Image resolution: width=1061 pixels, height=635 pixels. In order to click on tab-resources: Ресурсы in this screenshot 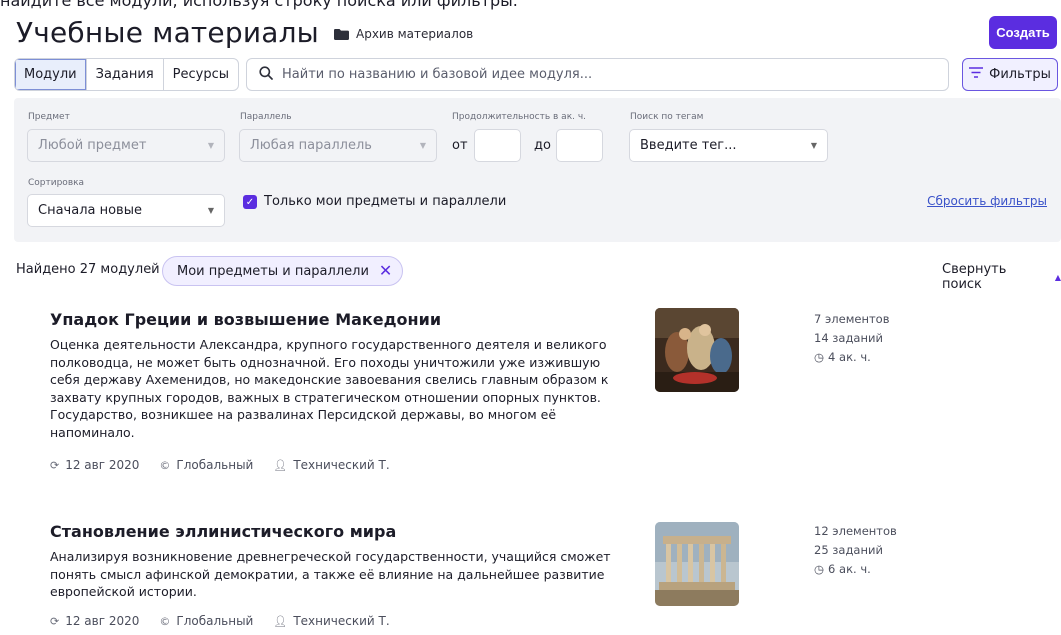, I will do `click(201, 74)`.